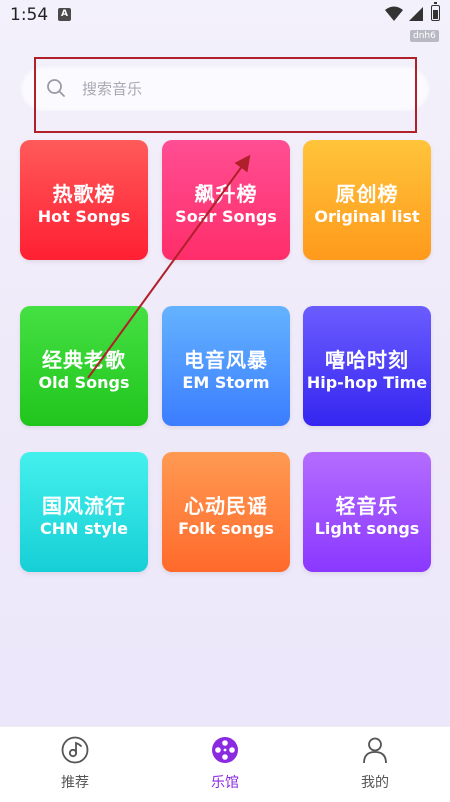  What do you see at coordinates (226, 216) in the screenshot?
I see `tile-title-en: Soar Songs` at bounding box center [226, 216].